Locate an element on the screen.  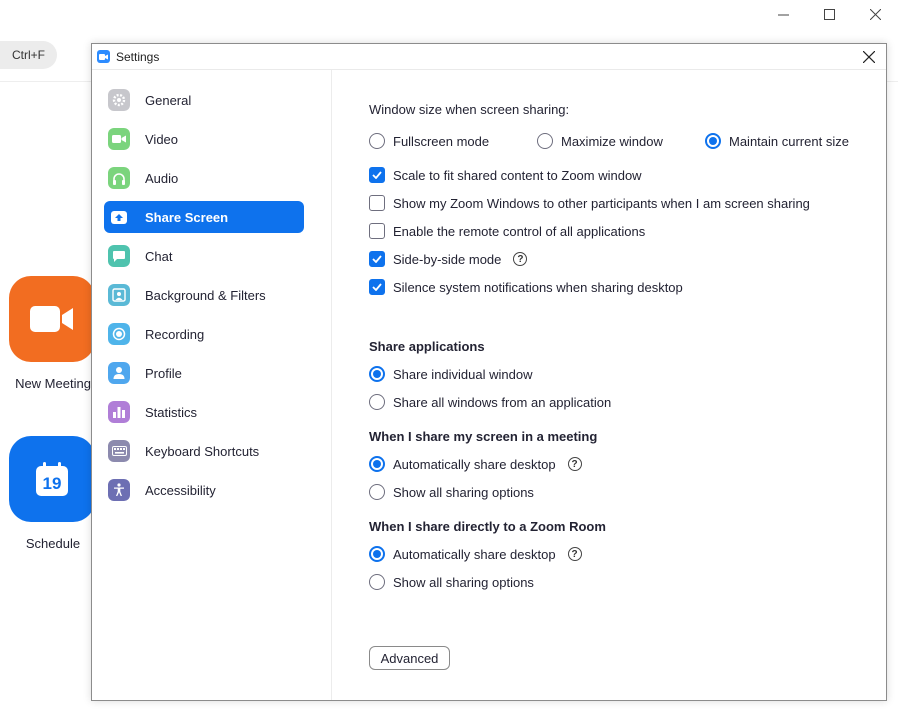
sidebar-item-accessibility: Accessibility is located at coordinates (204, 490).